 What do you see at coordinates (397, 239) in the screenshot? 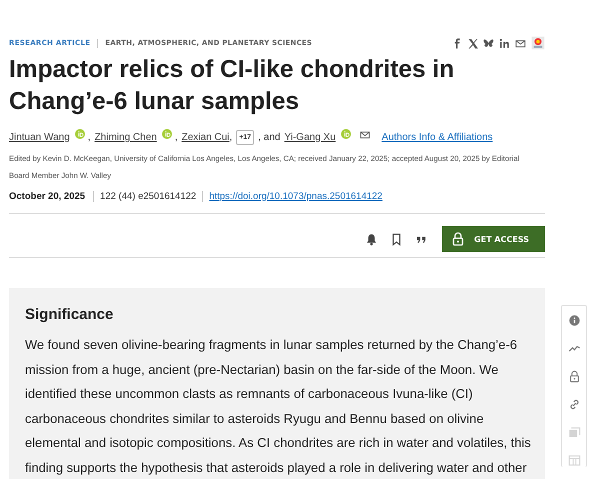
I see `bookmark-icon` at bounding box center [397, 239].